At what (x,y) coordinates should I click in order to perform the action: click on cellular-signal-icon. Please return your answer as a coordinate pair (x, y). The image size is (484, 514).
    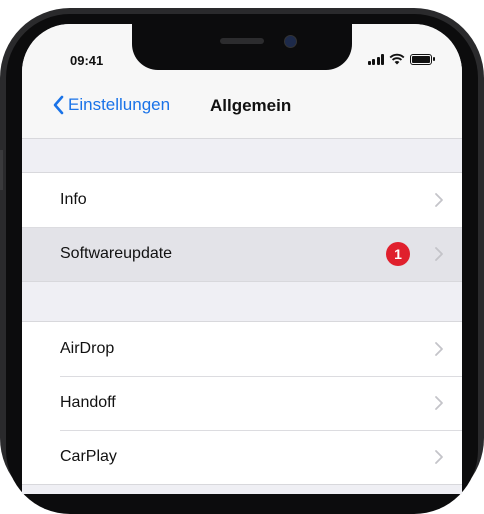
    Looking at the image, I should click on (375, 59).